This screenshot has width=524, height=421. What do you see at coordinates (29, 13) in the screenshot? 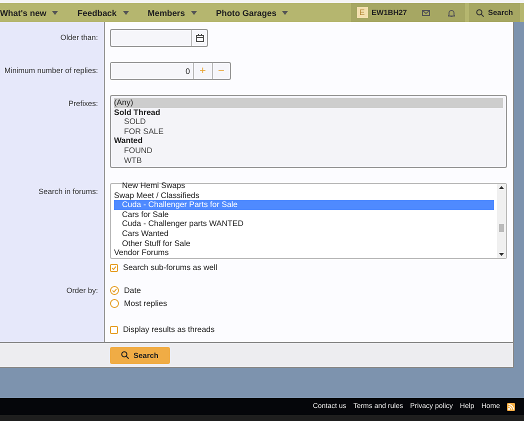
I see `nav-tab: What's new` at bounding box center [29, 13].